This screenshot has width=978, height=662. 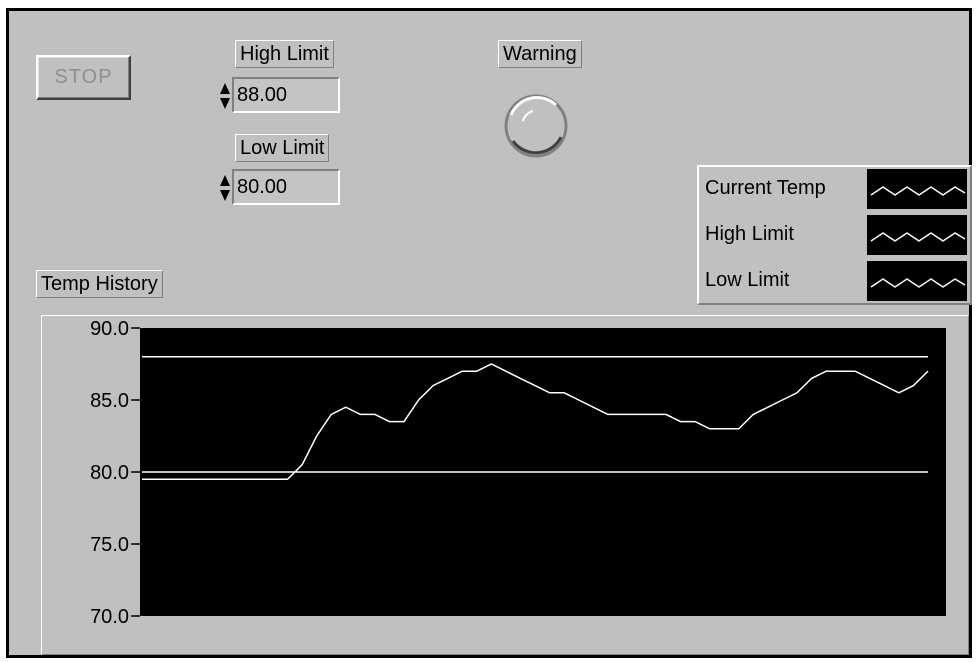 What do you see at coordinates (109, 617) in the screenshot?
I see `y-tick-label: 70.0` at bounding box center [109, 617].